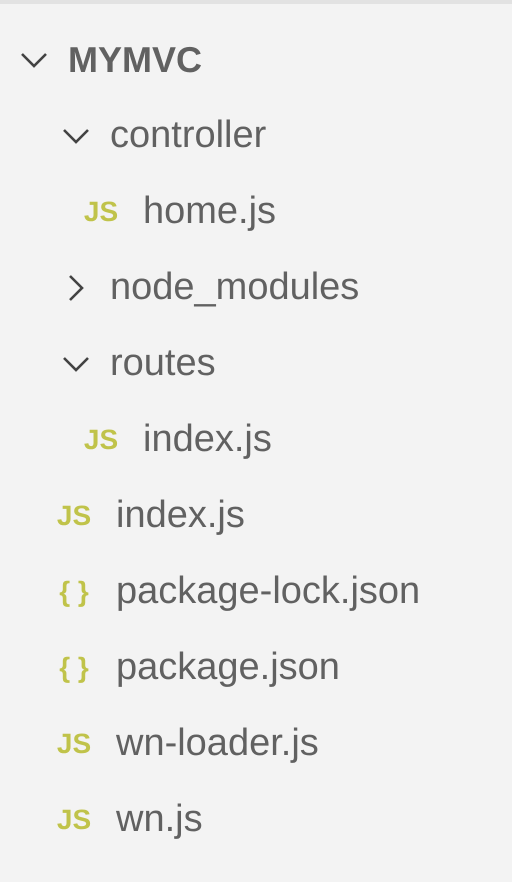  What do you see at coordinates (188, 136) in the screenshot?
I see `folder-name: controller` at bounding box center [188, 136].